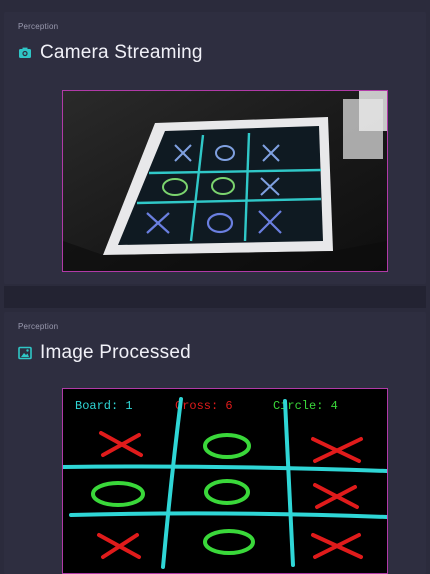 This screenshot has height=574, width=430. I want to click on panel-title: Image Processed, so click(115, 352).